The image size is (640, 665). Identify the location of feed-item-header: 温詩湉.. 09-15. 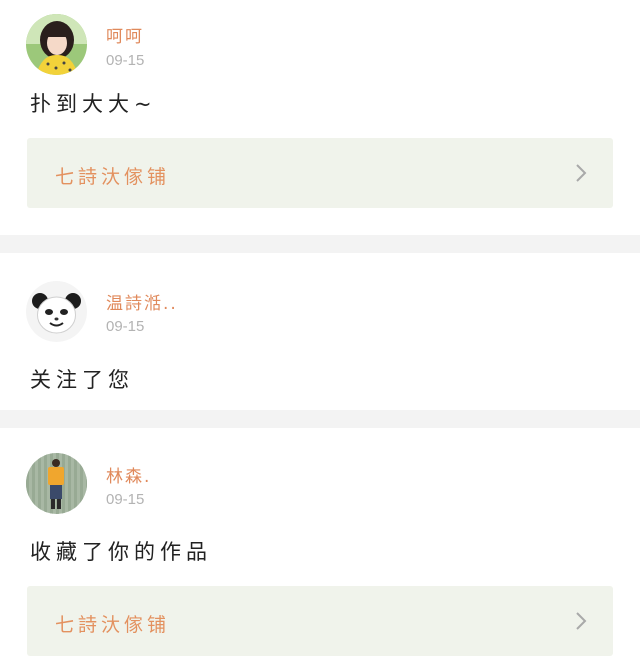
(320, 297).